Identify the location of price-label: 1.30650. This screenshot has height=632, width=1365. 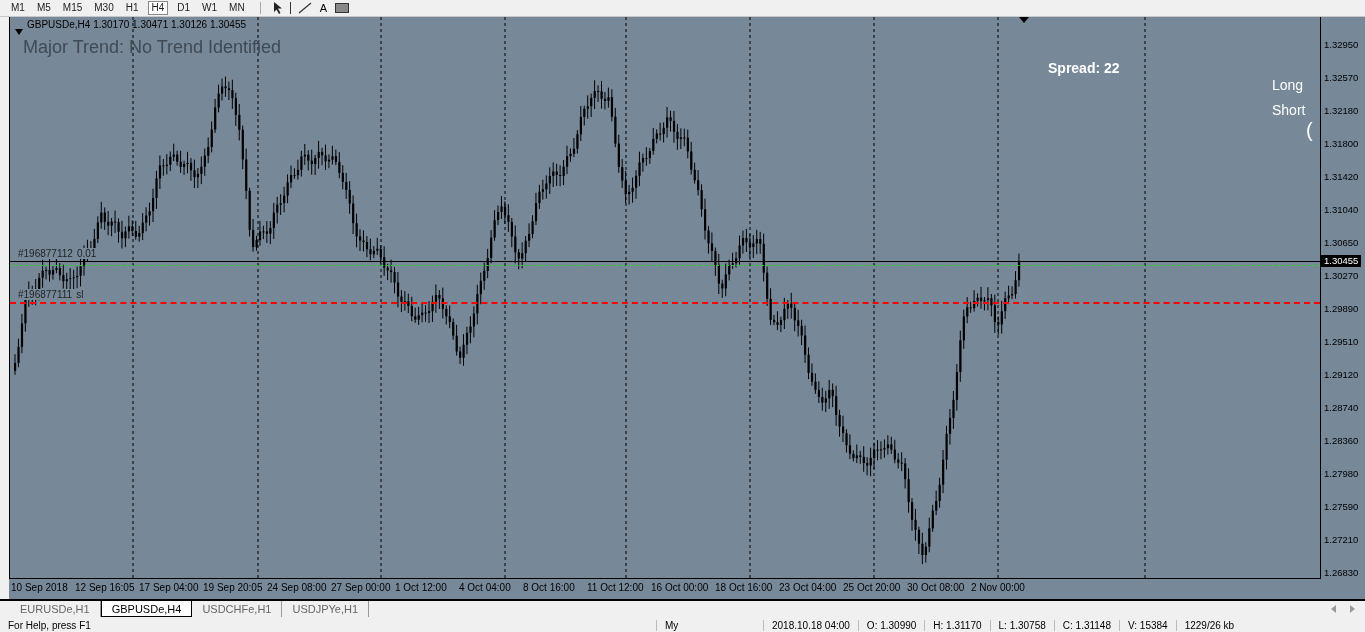
(1341, 242).